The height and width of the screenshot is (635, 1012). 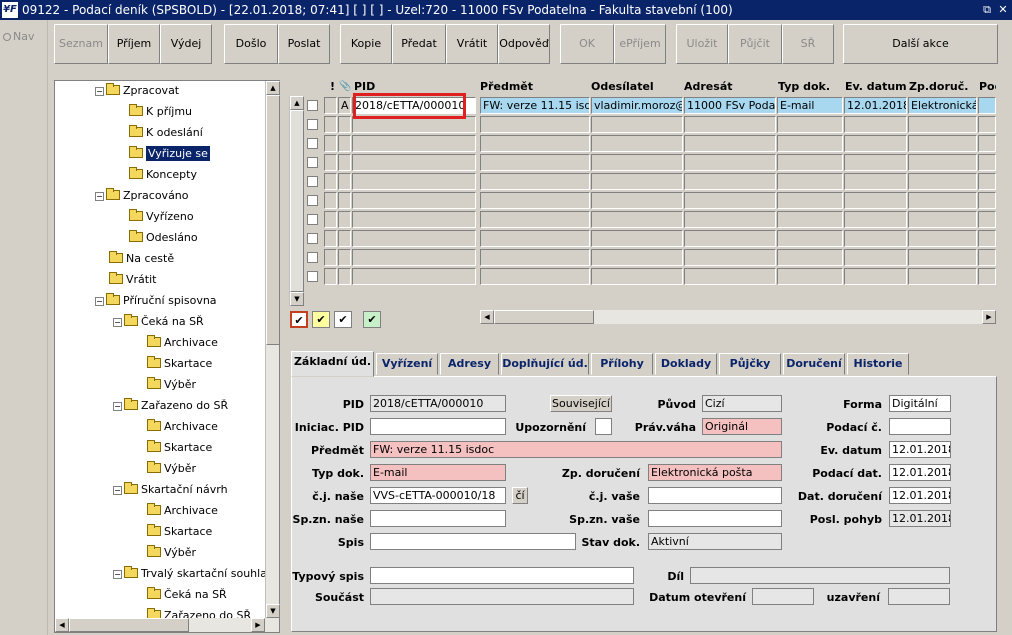 What do you see at coordinates (438, 426) in the screenshot?
I see `iniciac-pid-field` at bounding box center [438, 426].